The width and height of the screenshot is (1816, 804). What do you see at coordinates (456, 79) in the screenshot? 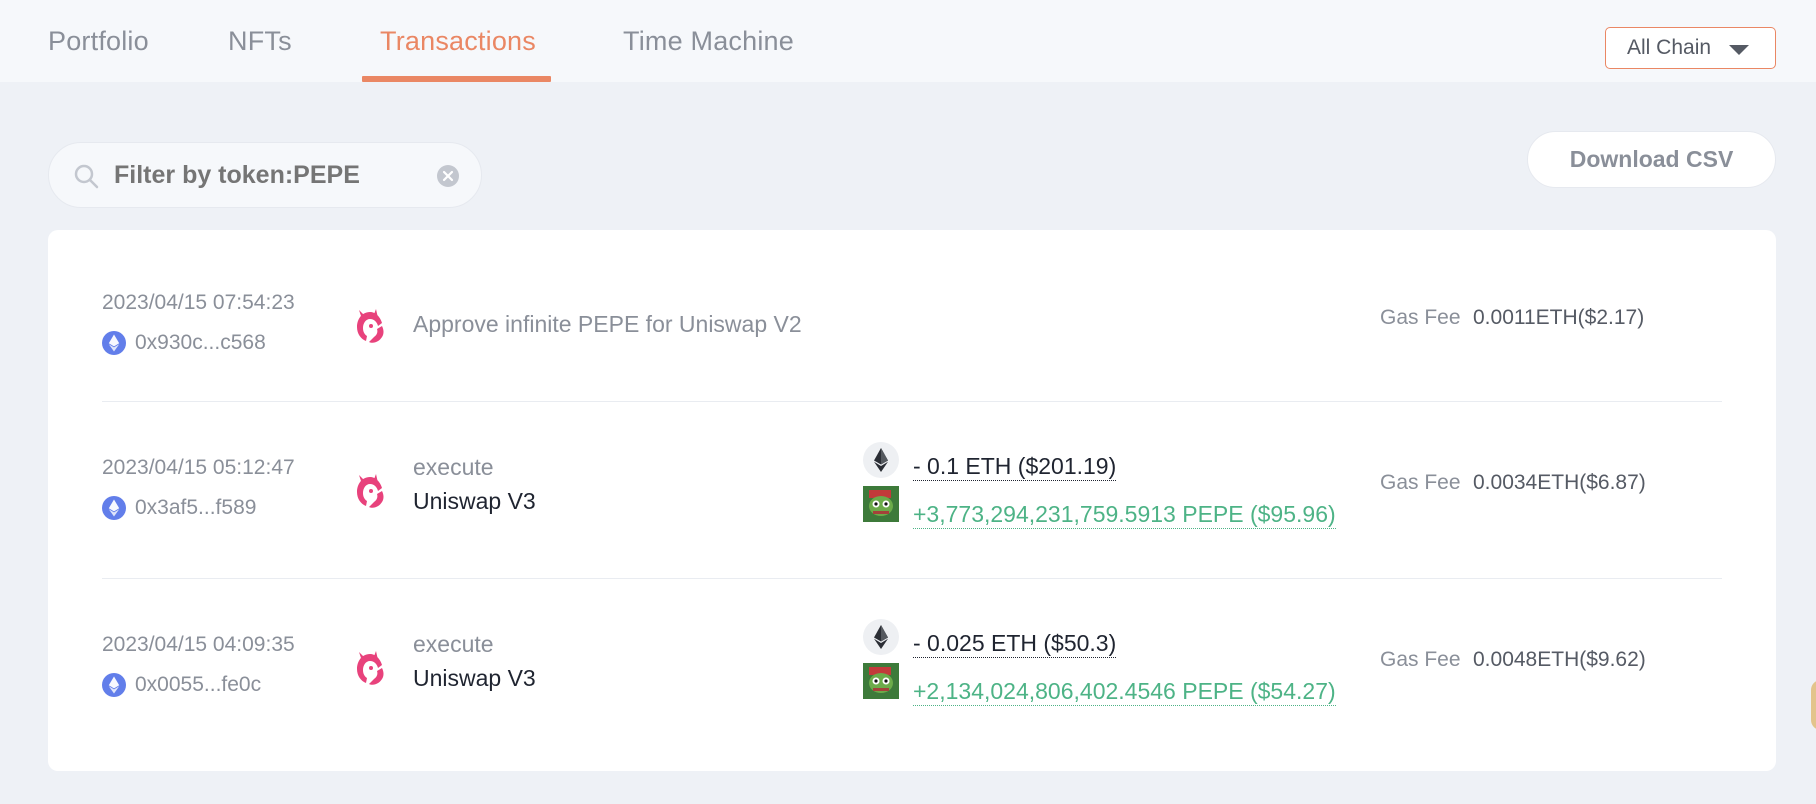
I see `active-tab-indicator` at bounding box center [456, 79].